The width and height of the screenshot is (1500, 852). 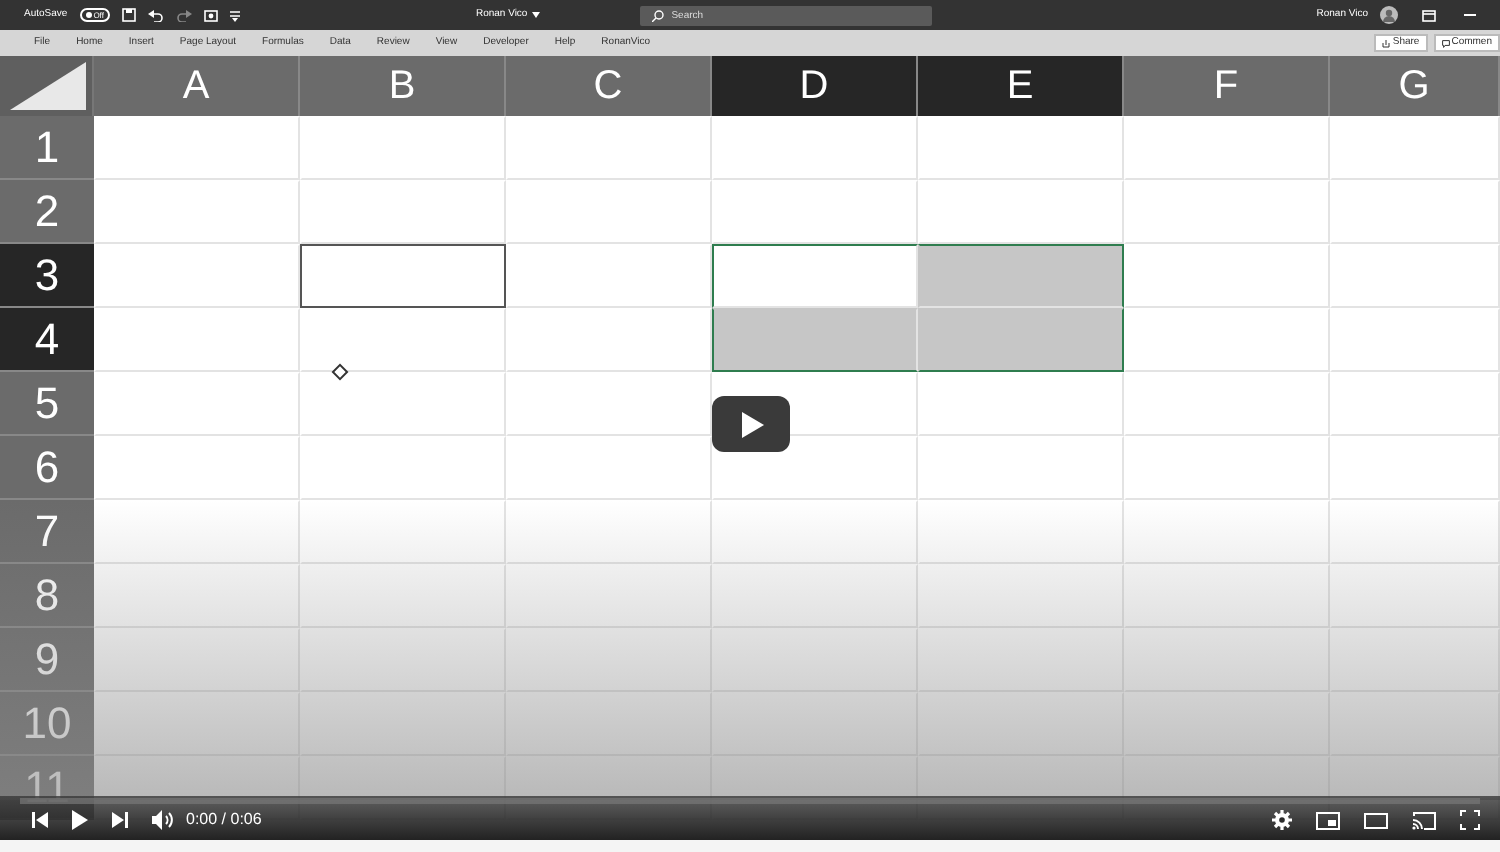 What do you see at coordinates (224, 820) in the screenshot?
I see `time-display: 0:00 / 0:06` at bounding box center [224, 820].